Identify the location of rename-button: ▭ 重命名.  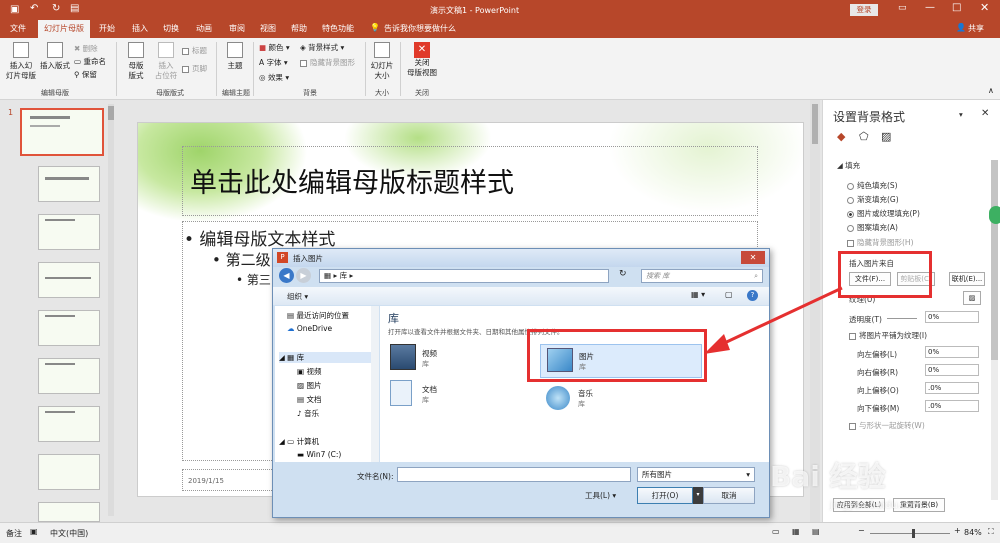
(90, 62).